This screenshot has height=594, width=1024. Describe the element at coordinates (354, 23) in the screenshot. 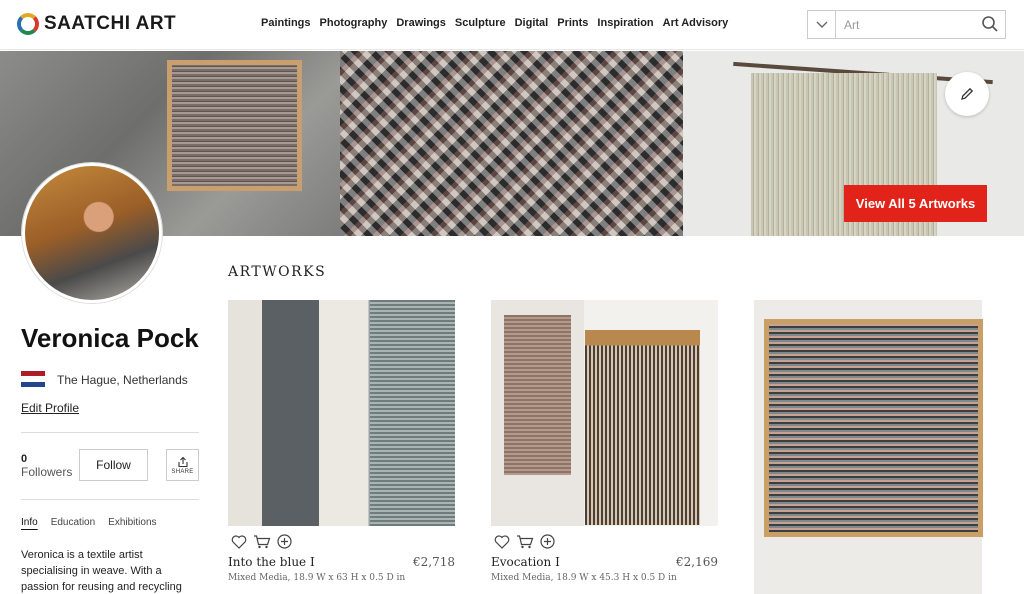

I see `nav-photography: Photography` at that location.